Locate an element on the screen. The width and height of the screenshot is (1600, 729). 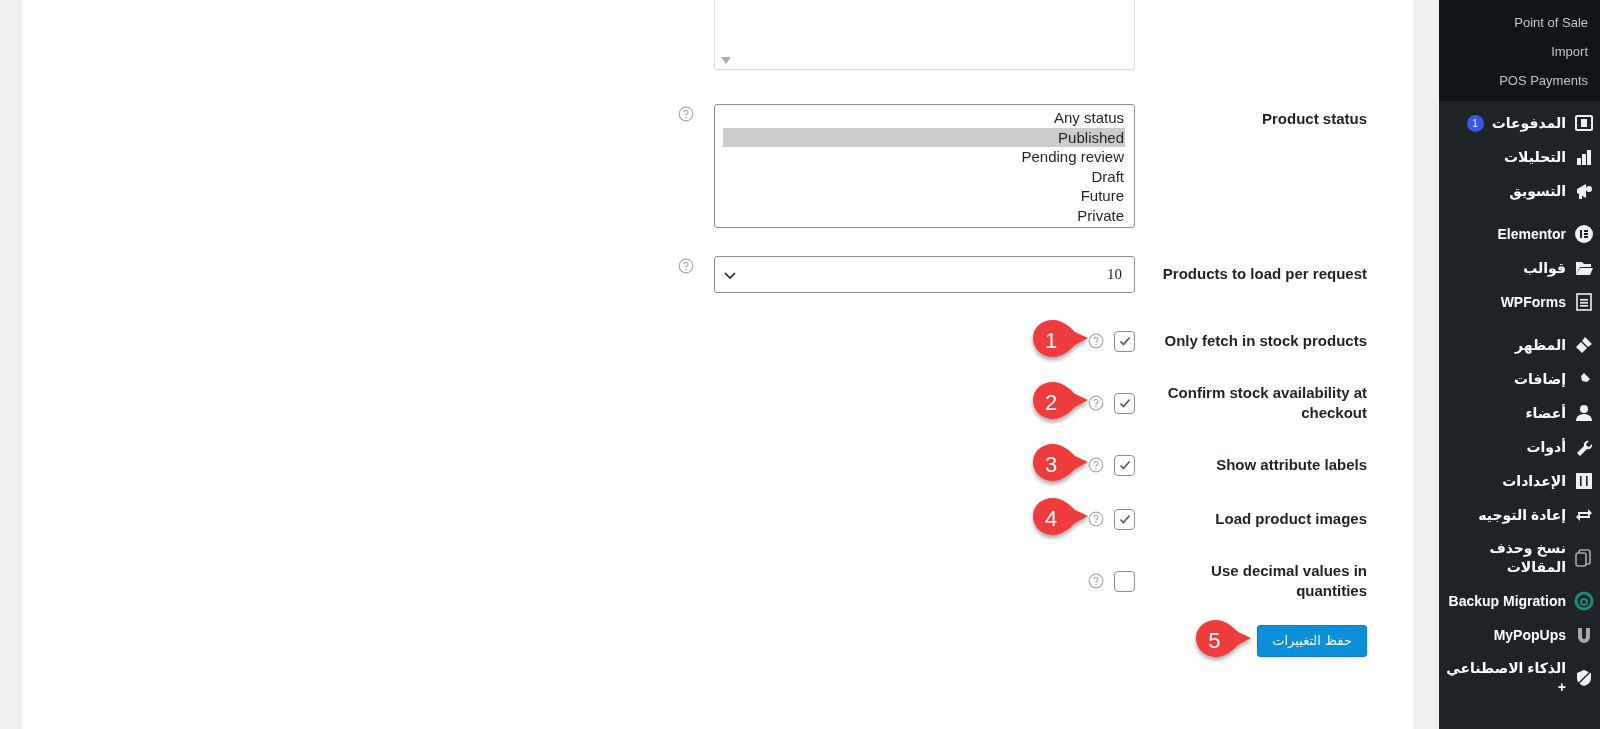
sidebar-item: Backup Migration is located at coordinates (1519, 601).